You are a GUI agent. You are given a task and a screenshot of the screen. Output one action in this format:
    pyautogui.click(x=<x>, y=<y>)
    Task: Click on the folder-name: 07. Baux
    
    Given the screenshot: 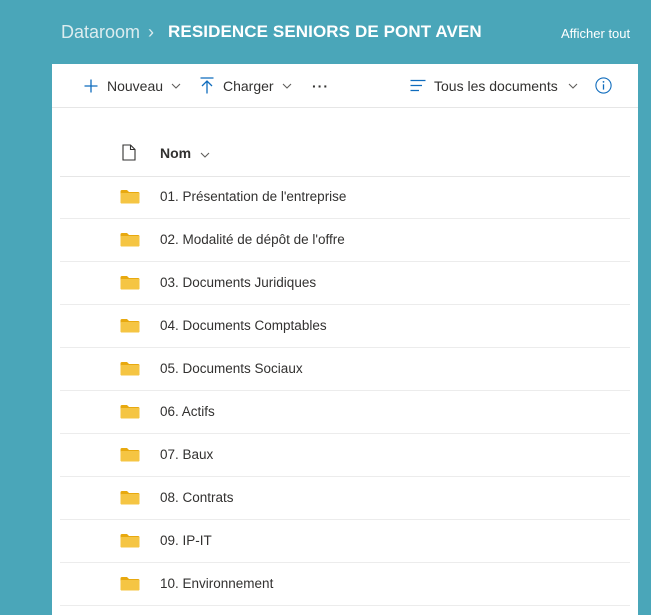 What is the action you would take?
    pyautogui.click(x=186, y=454)
    